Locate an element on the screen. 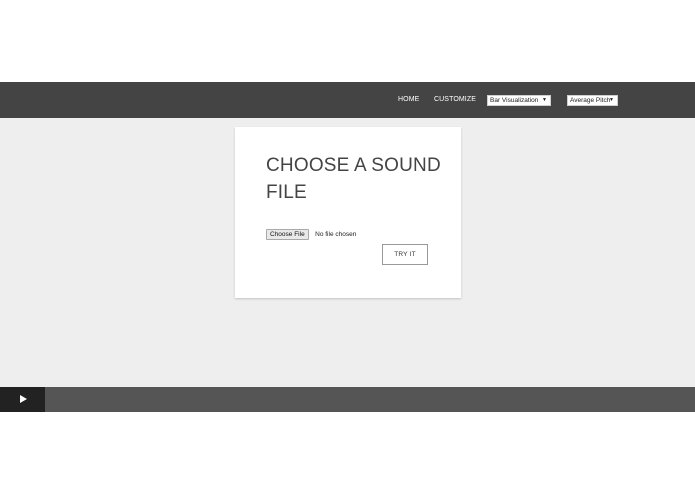 The image size is (695, 494). nav-customize-link: CUSTOMIZE is located at coordinates (455, 99).